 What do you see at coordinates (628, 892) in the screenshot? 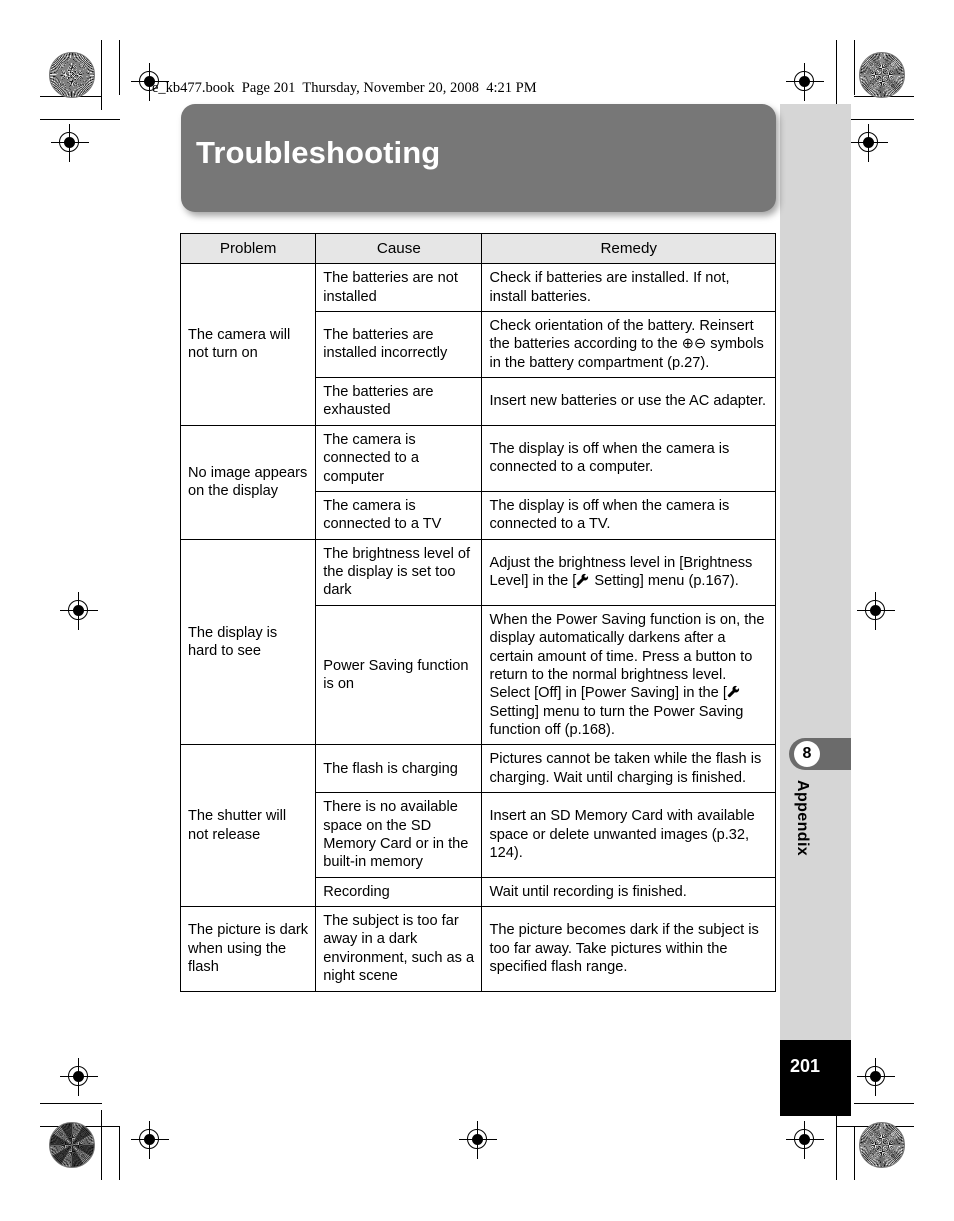
I see `cell-remedy: Wait until recording is finished.` at bounding box center [628, 892].